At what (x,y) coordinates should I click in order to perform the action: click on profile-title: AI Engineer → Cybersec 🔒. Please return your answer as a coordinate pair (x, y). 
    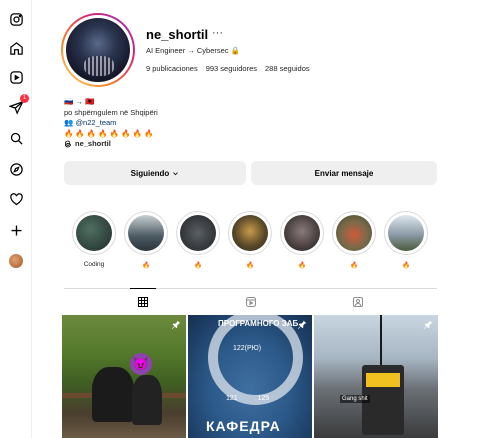
    Looking at the image, I should click on (193, 50).